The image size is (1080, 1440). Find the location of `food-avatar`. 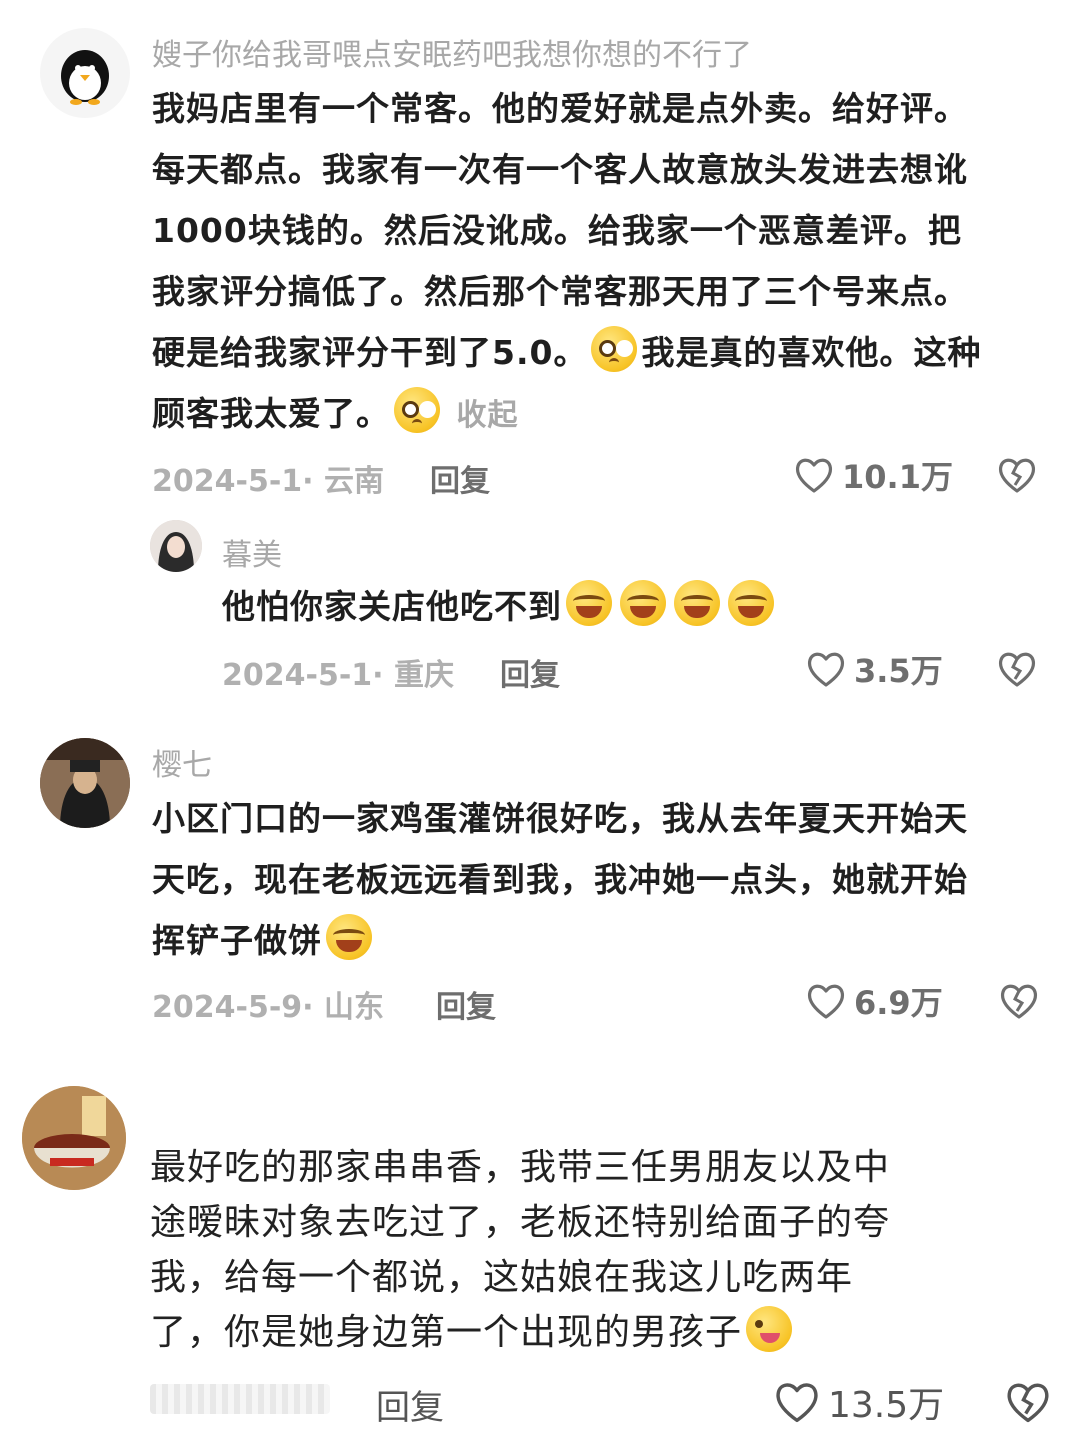

food-avatar is located at coordinates (74, 1138).